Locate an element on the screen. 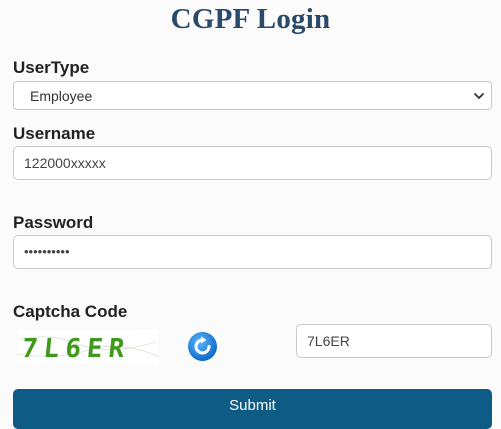 Image resolution: width=501 pixels, height=429 pixels. usertype-label: UserType is located at coordinates (51, 67).